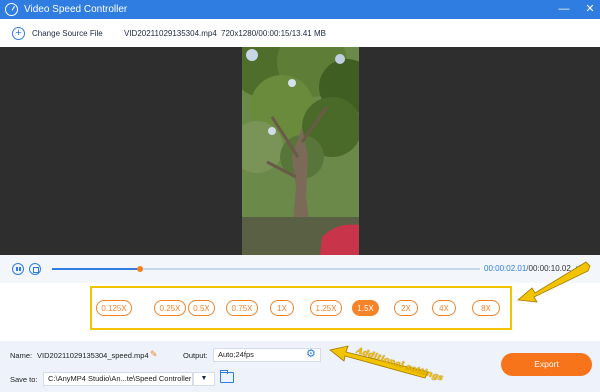  What do you see at coordinates (154, 354) in the screenshot?
I see `edit-icon: ✎` at bounding box center [154, 354].